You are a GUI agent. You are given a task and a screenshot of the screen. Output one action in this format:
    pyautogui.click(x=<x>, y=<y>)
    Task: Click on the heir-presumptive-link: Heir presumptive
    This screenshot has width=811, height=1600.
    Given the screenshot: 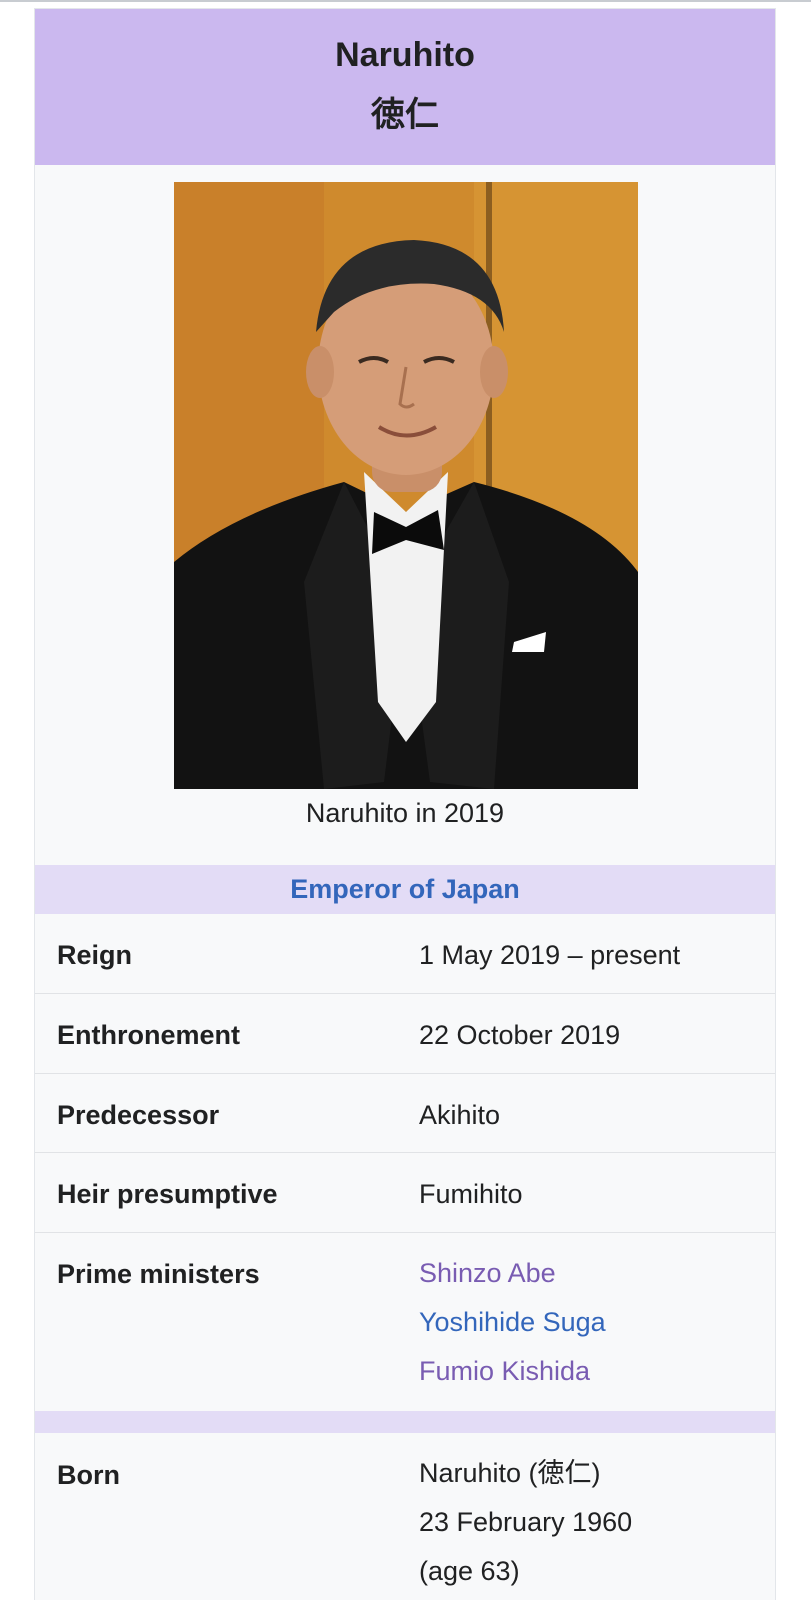 What is the action you would take?
    pyautogui.click(x=167, y=1194)
    